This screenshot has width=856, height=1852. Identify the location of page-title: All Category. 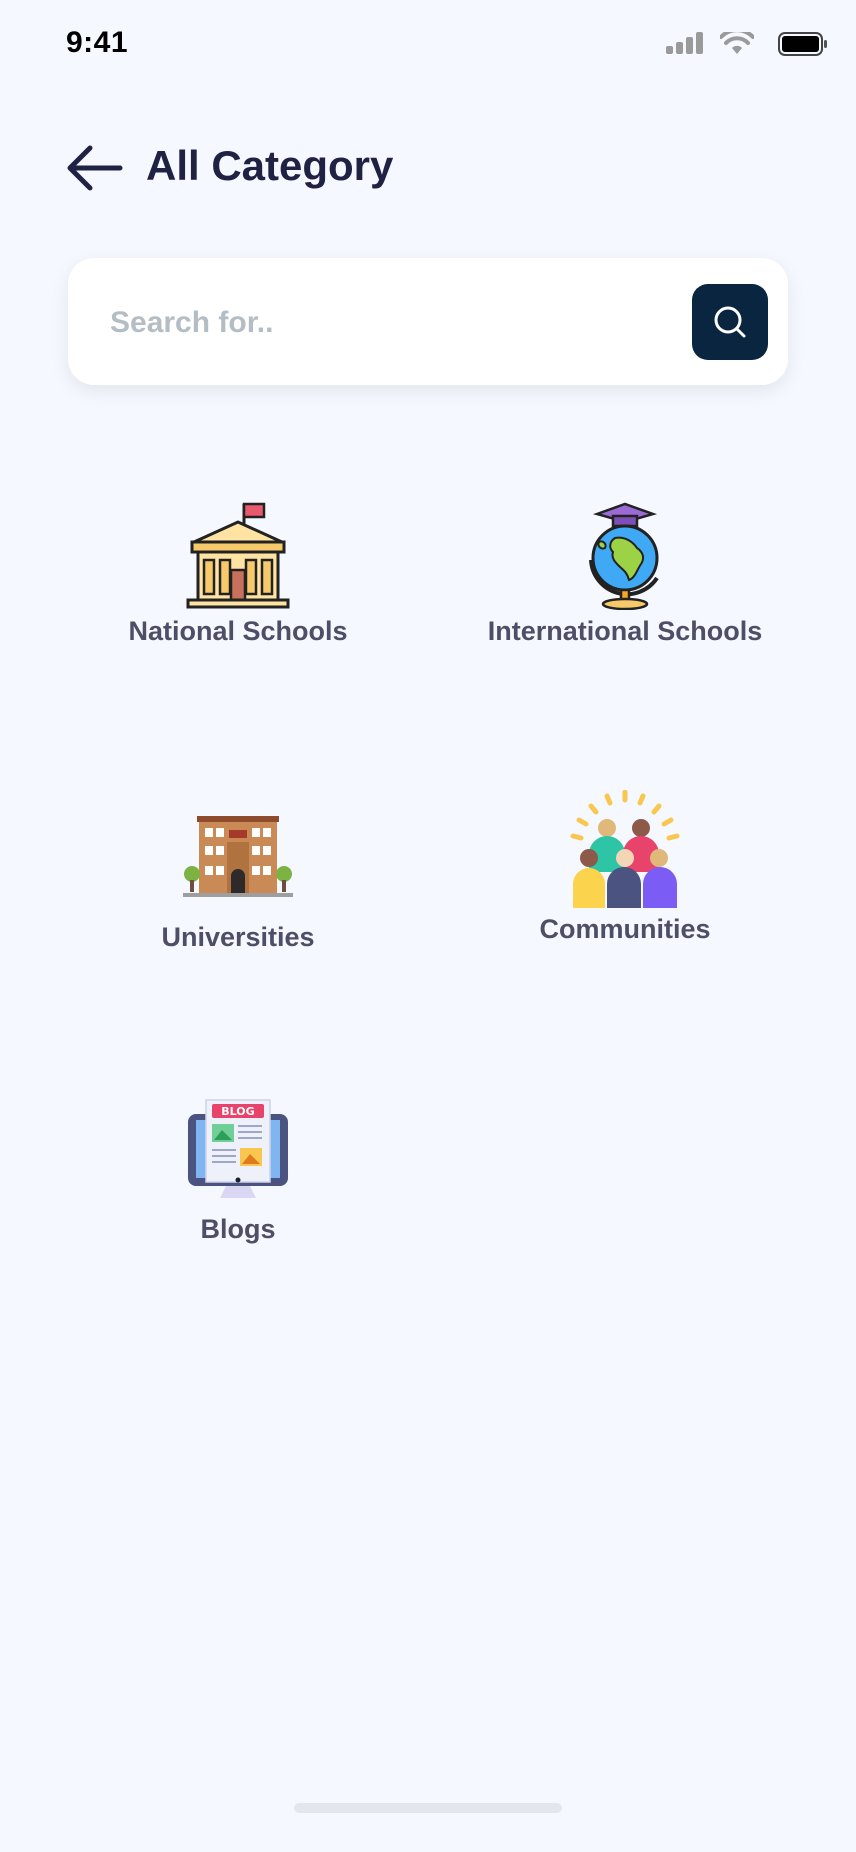
(270, 165).